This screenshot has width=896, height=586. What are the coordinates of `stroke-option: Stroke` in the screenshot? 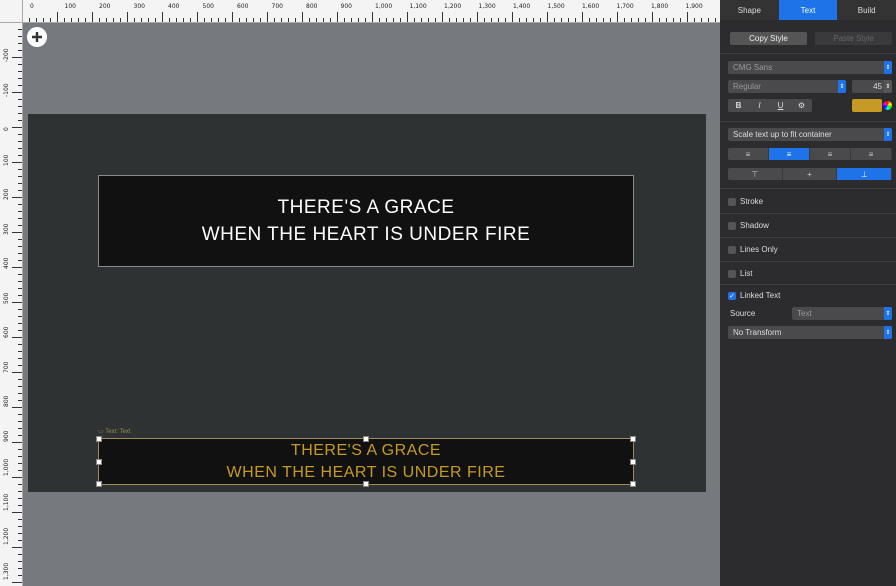 It's located at (745, 201).